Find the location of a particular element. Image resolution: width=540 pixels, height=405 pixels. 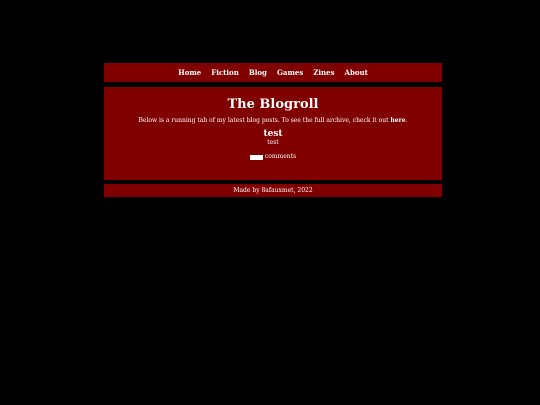

comment-count-widget is located at coordinates (256, 157).